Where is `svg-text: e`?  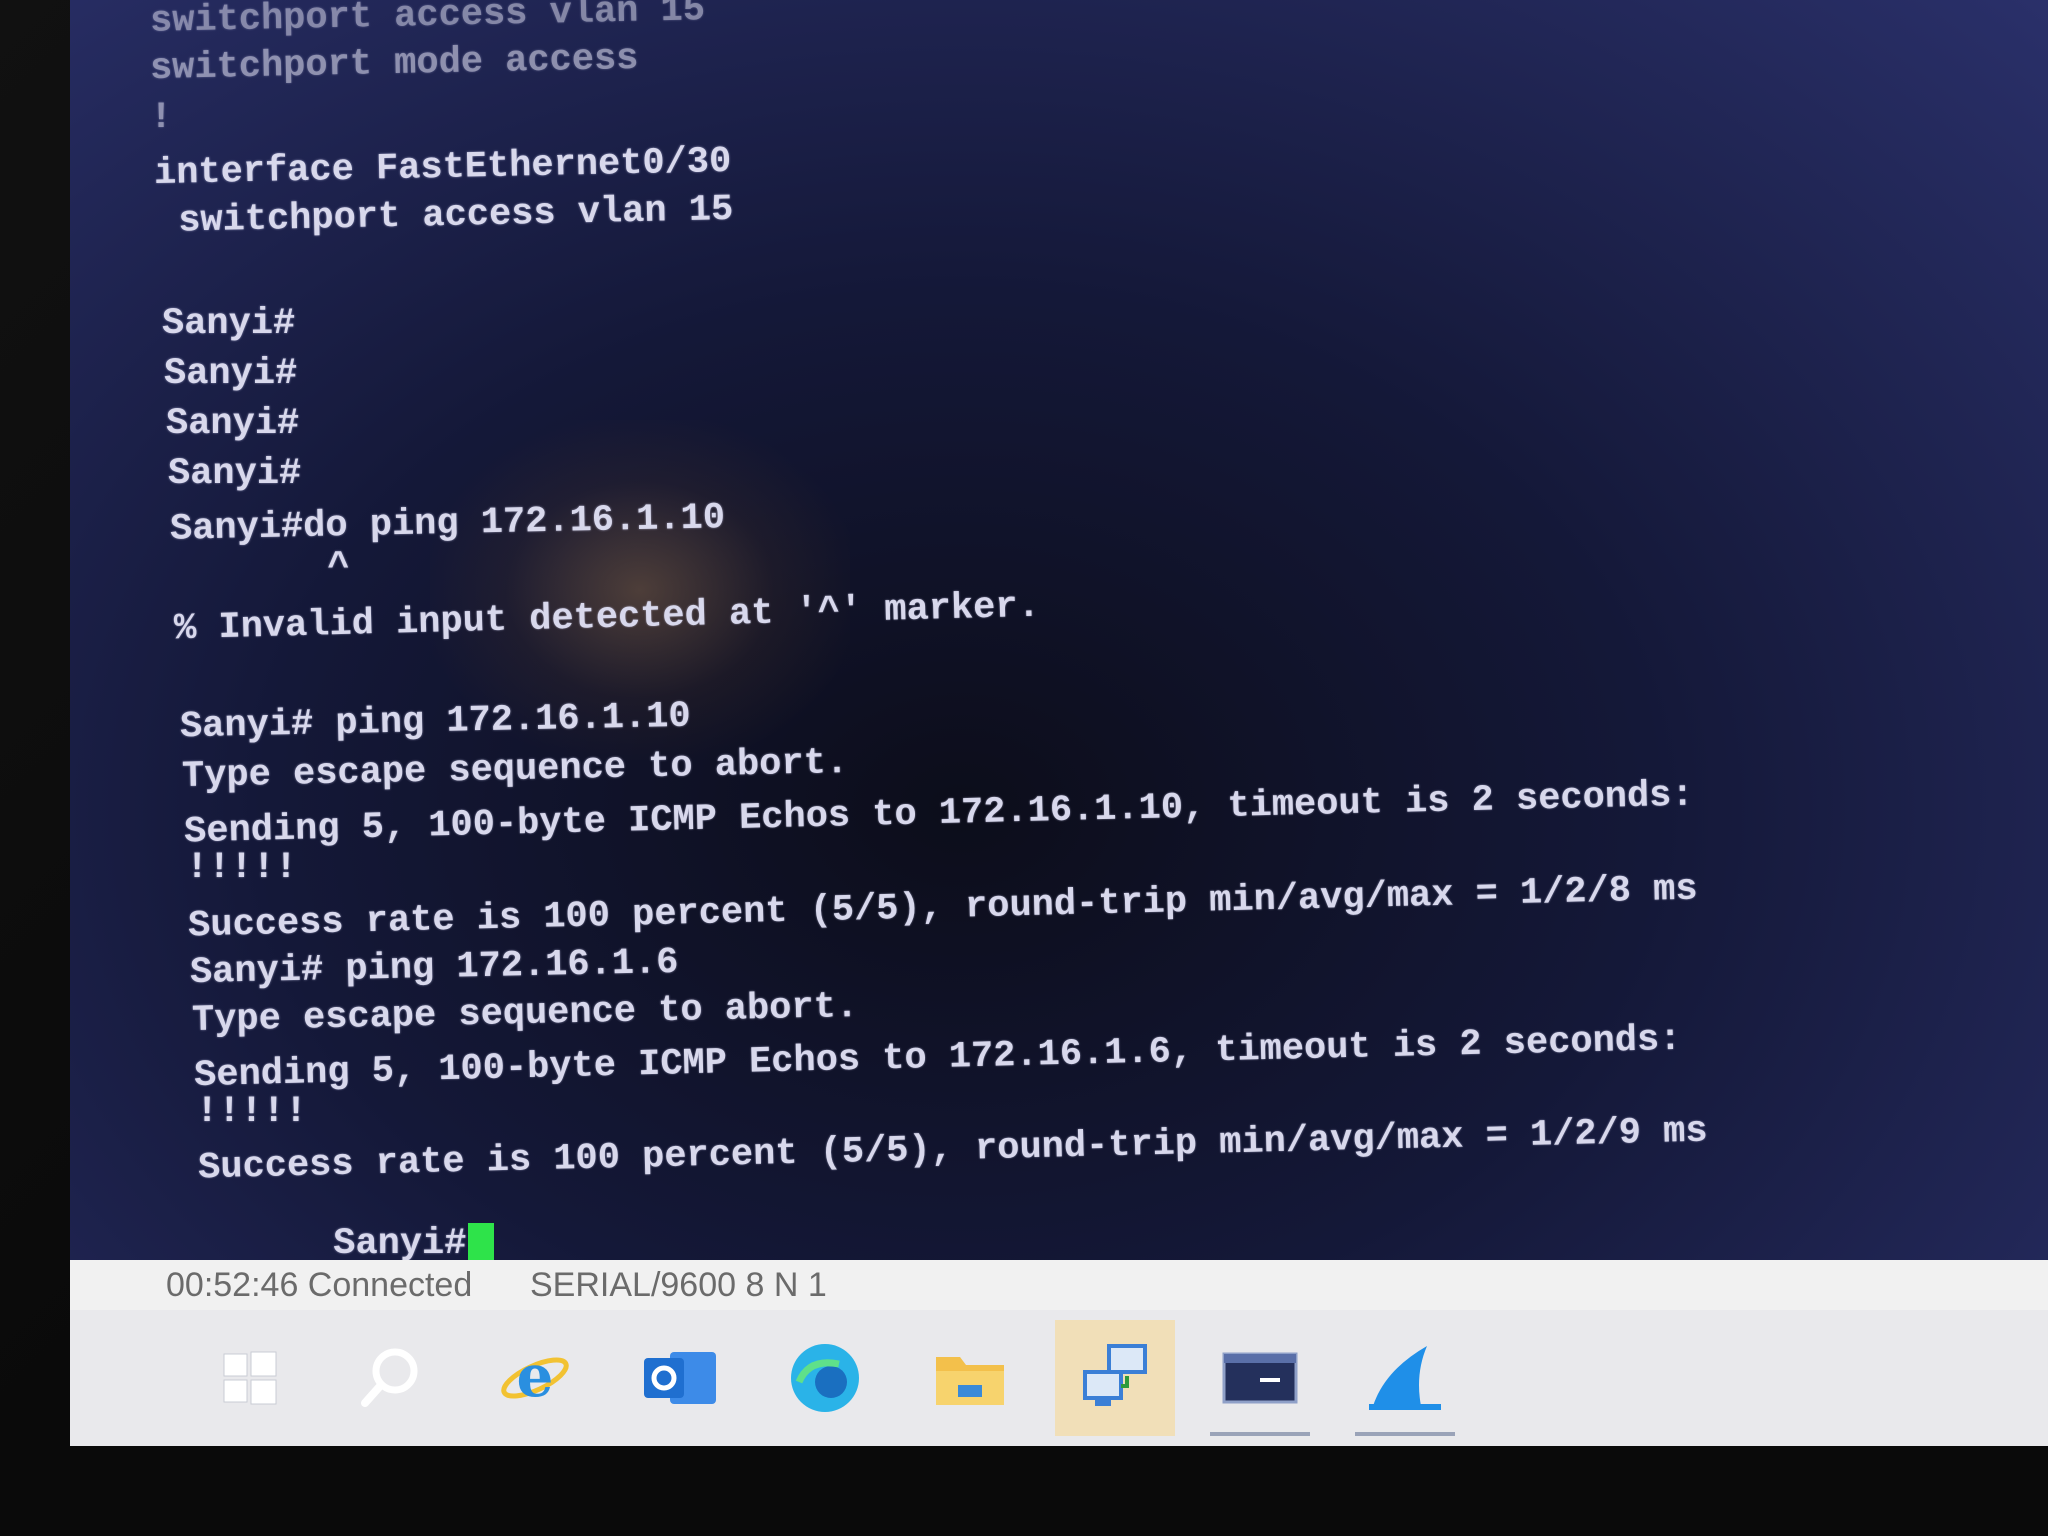
svg-text: e is located at coordinates (535, 1376).